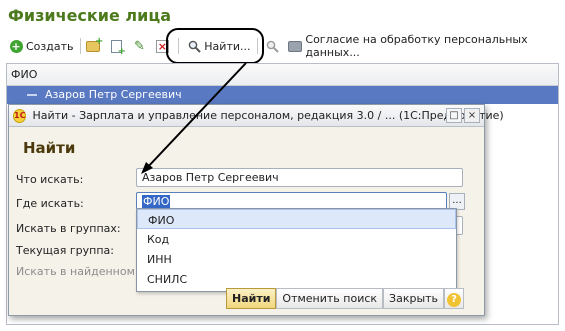 Image resolution: width=565 pixels, height=331 pixels. Describe the element at coordinates (113, 94) in the screenshot. I see `table-cell-fio: Азаров Петр Сергеевич` at that location.